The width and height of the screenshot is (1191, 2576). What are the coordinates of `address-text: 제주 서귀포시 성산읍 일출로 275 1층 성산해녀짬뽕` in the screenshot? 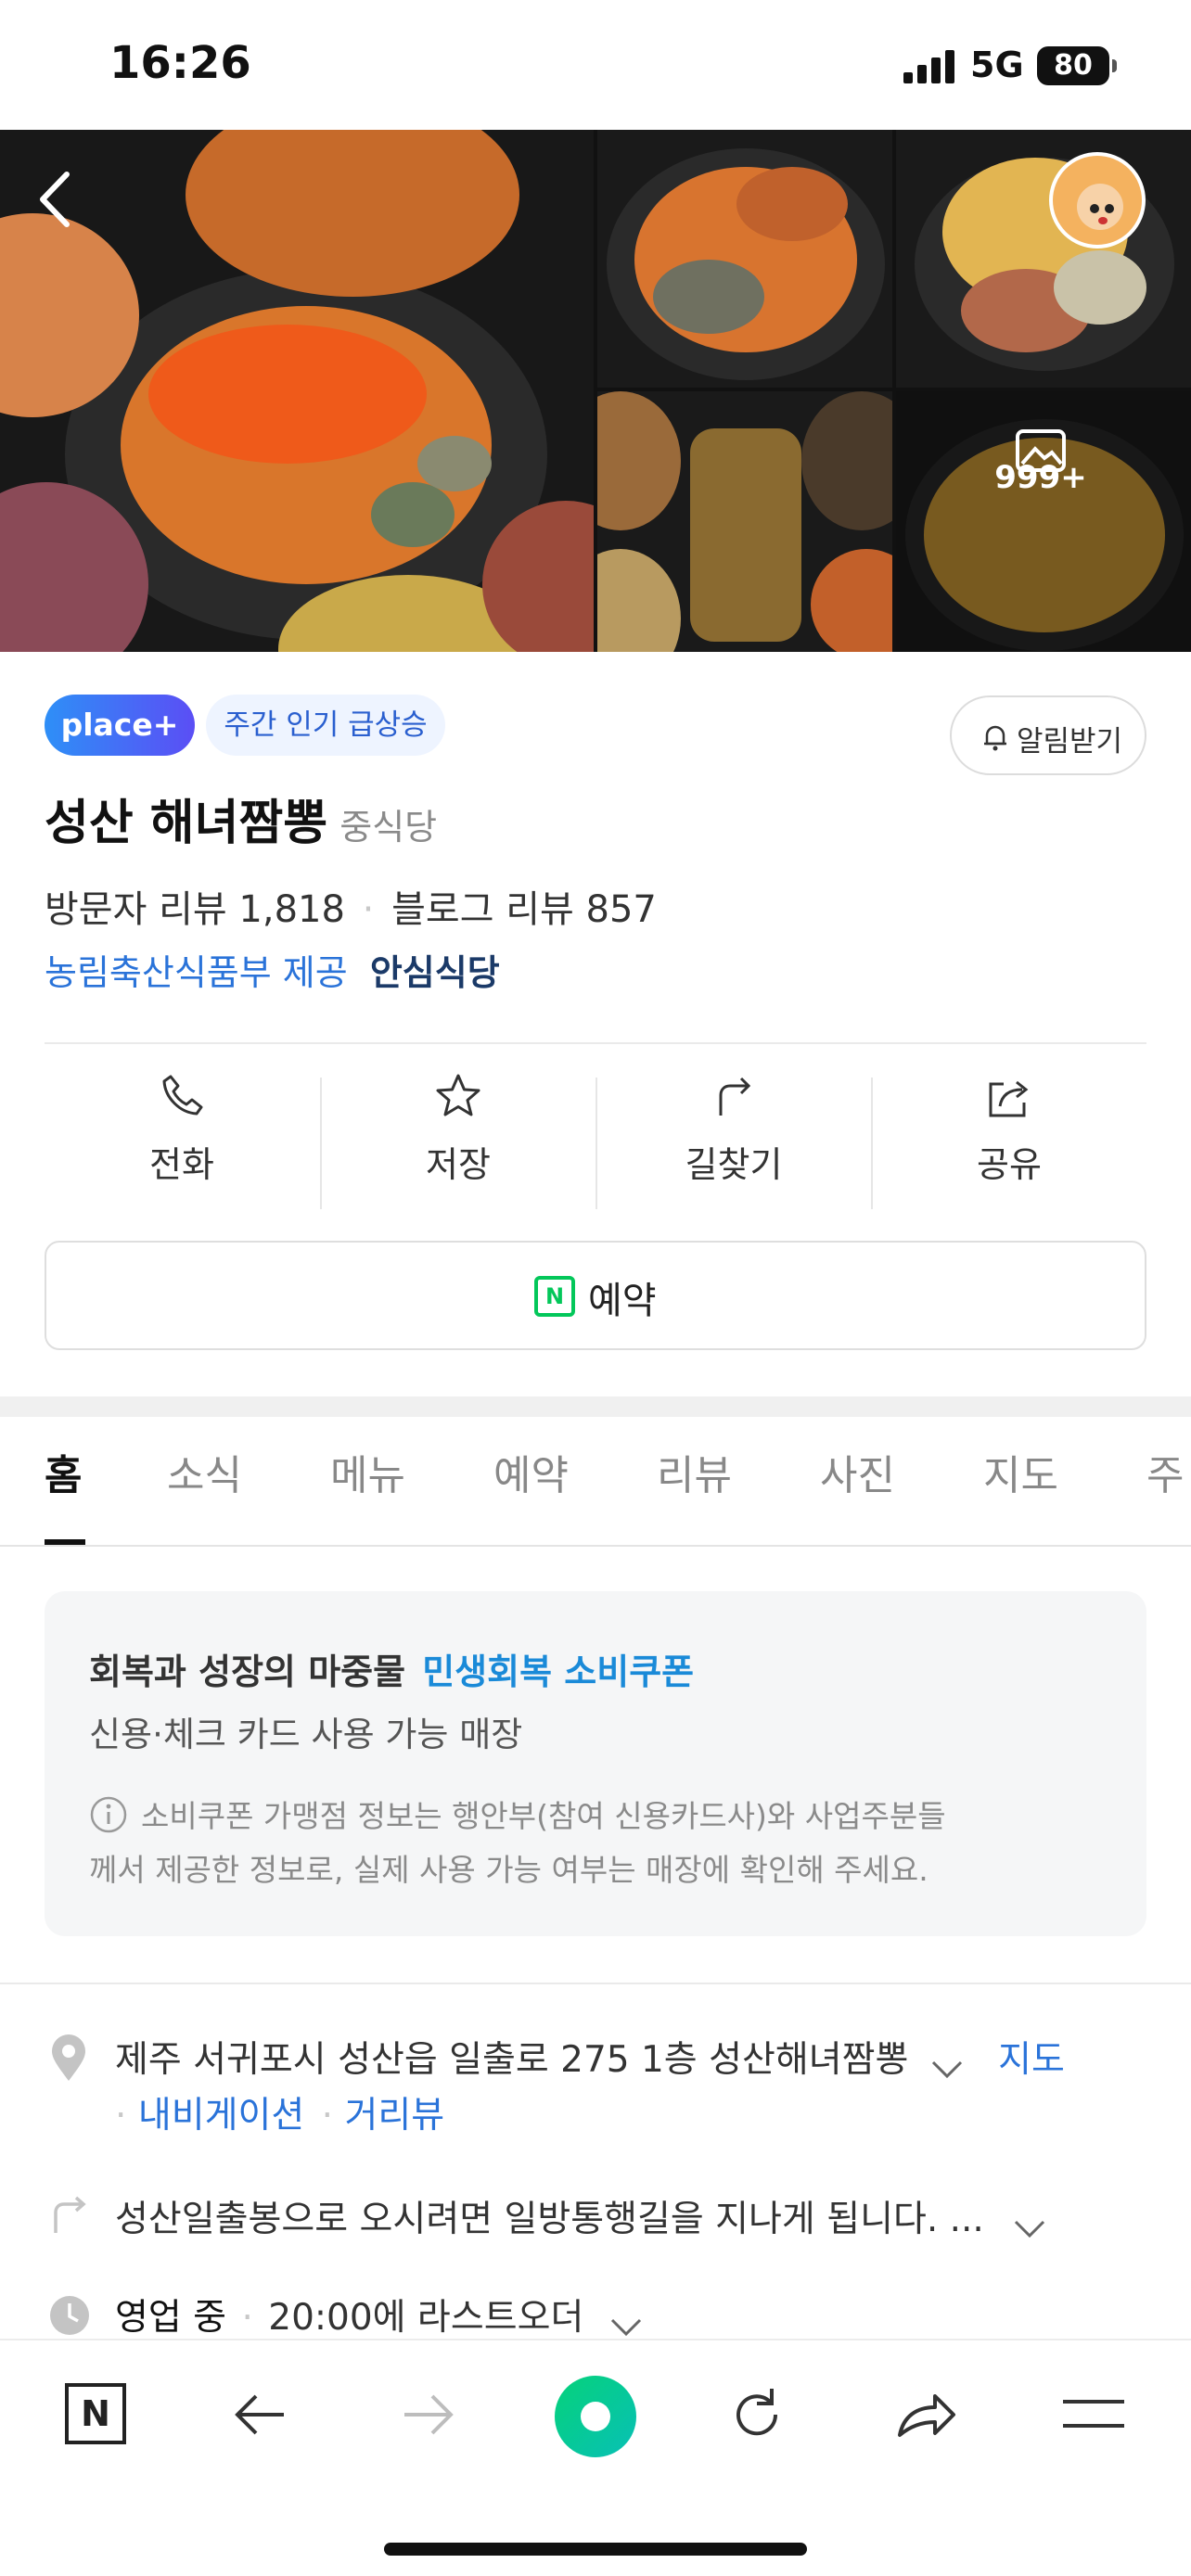 It's located at (512, 2060).